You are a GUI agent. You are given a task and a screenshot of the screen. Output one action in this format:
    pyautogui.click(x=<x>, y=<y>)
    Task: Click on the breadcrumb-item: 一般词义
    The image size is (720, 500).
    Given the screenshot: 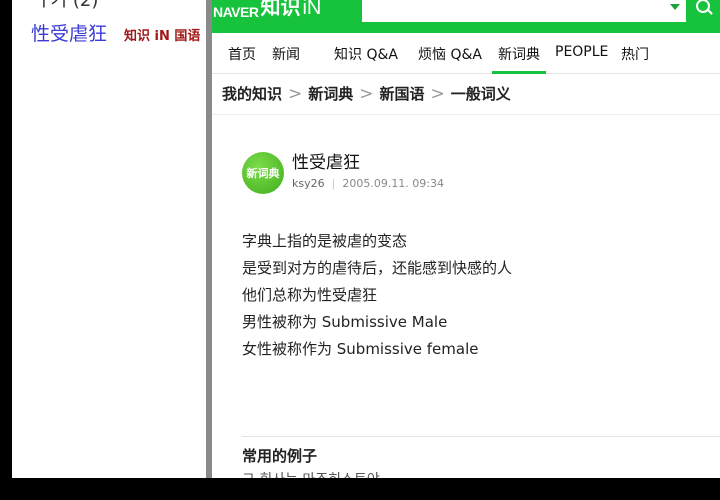 What is the action you would take?
    pyautogui.click(x=481, y=94)
    